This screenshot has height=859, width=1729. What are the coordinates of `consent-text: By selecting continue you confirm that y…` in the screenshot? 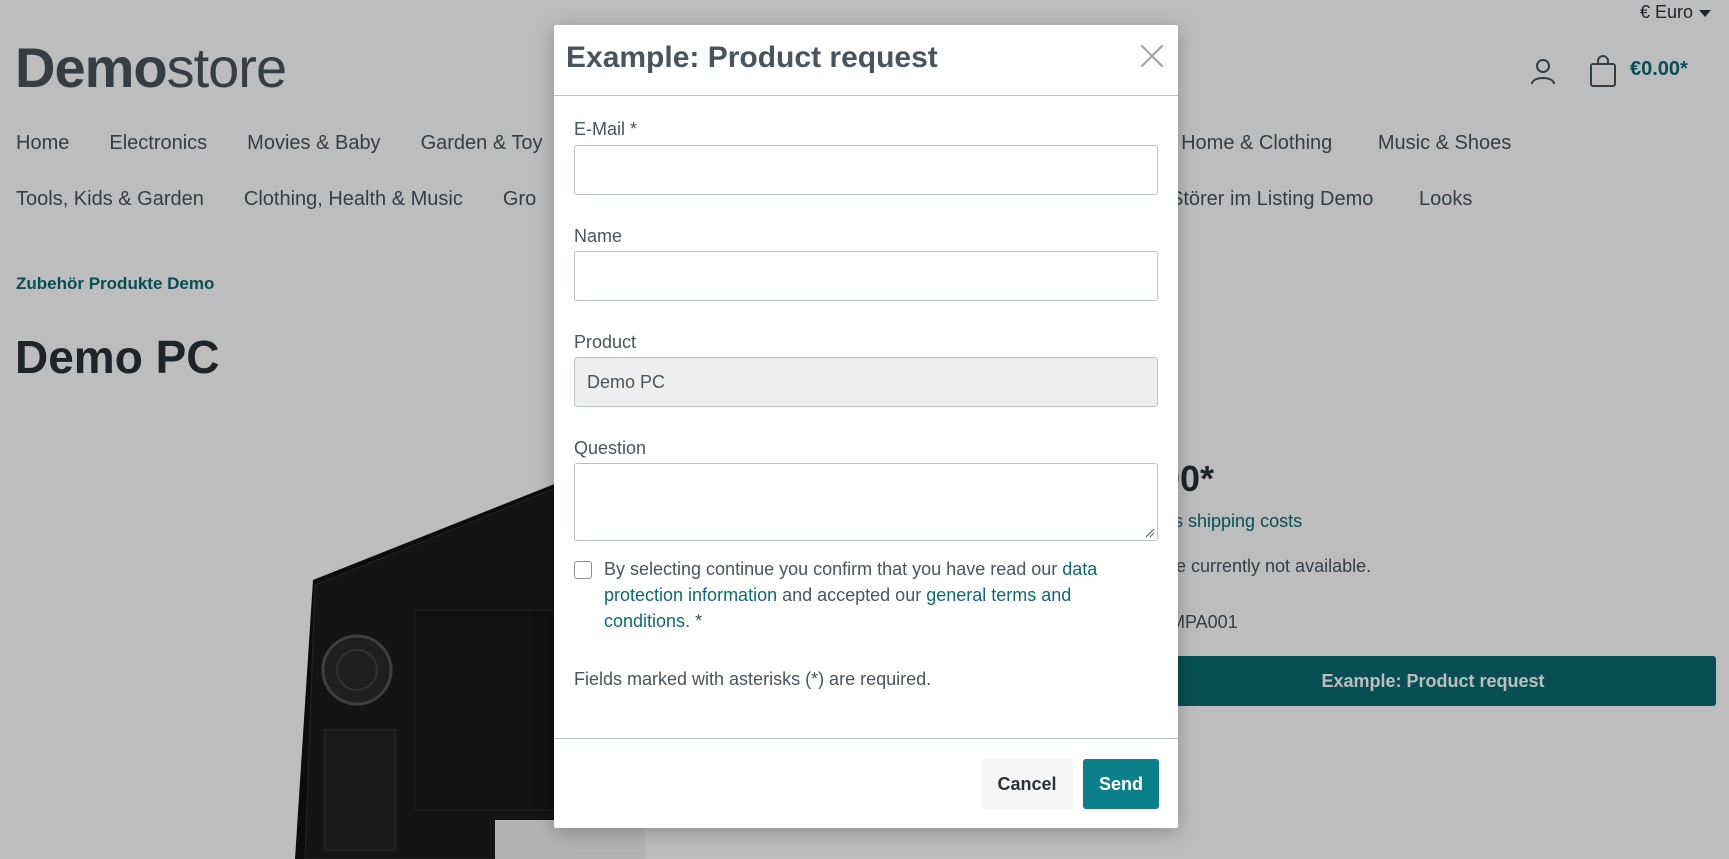 It's located at (874, 595).